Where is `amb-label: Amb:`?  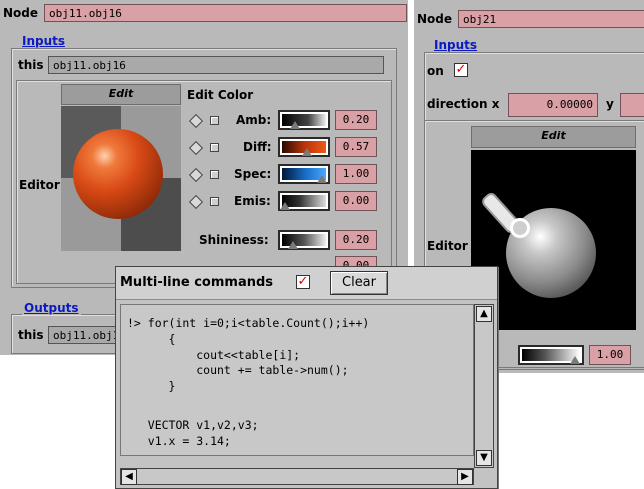 amb-label: Amb: is located at coordinates (254, 120).